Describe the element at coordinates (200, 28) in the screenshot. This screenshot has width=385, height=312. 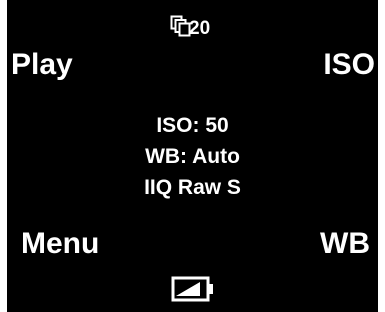
I see `image-count: 20` at that location.